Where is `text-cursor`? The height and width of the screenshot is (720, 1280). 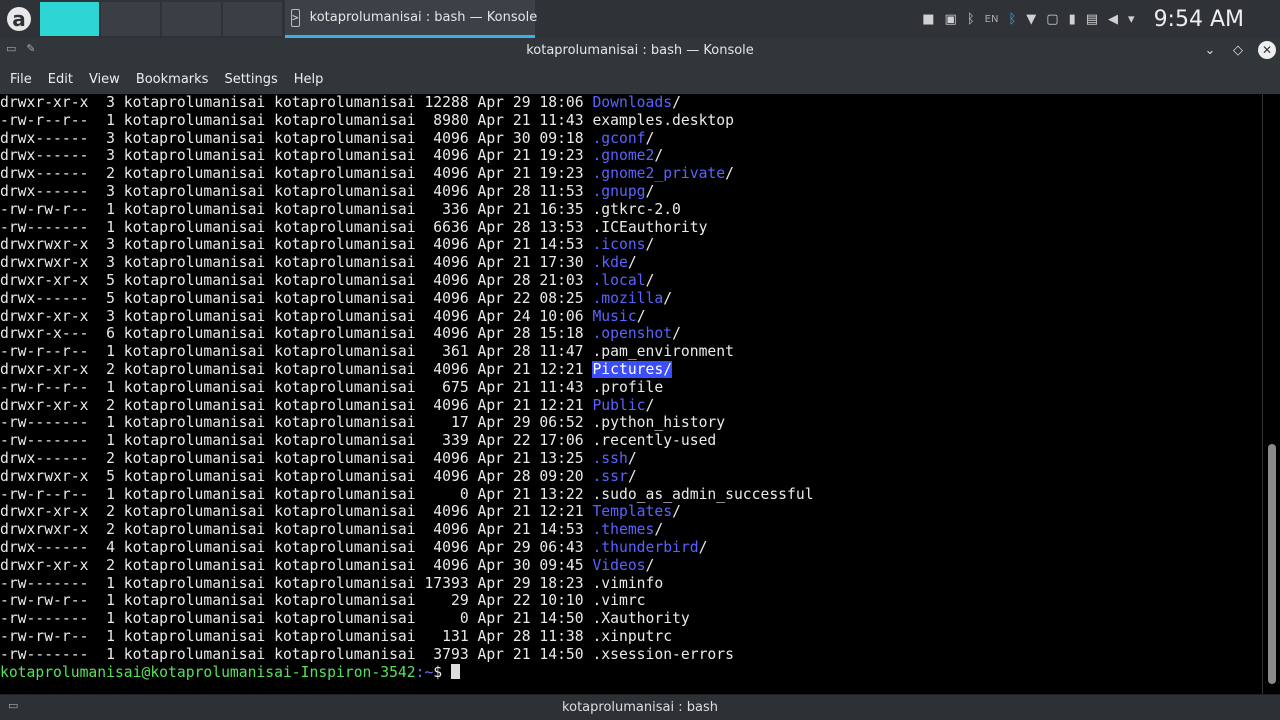
text-cursor is located at coordinates (455, 671).